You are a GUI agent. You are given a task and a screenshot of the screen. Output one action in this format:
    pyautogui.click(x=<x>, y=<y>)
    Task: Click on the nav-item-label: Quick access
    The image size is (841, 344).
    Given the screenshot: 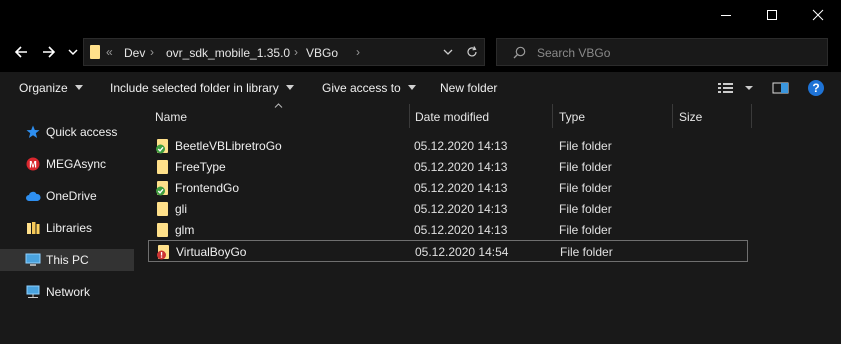 What is the action you would take?
    pyautogui.click(x=82, y=132)
    